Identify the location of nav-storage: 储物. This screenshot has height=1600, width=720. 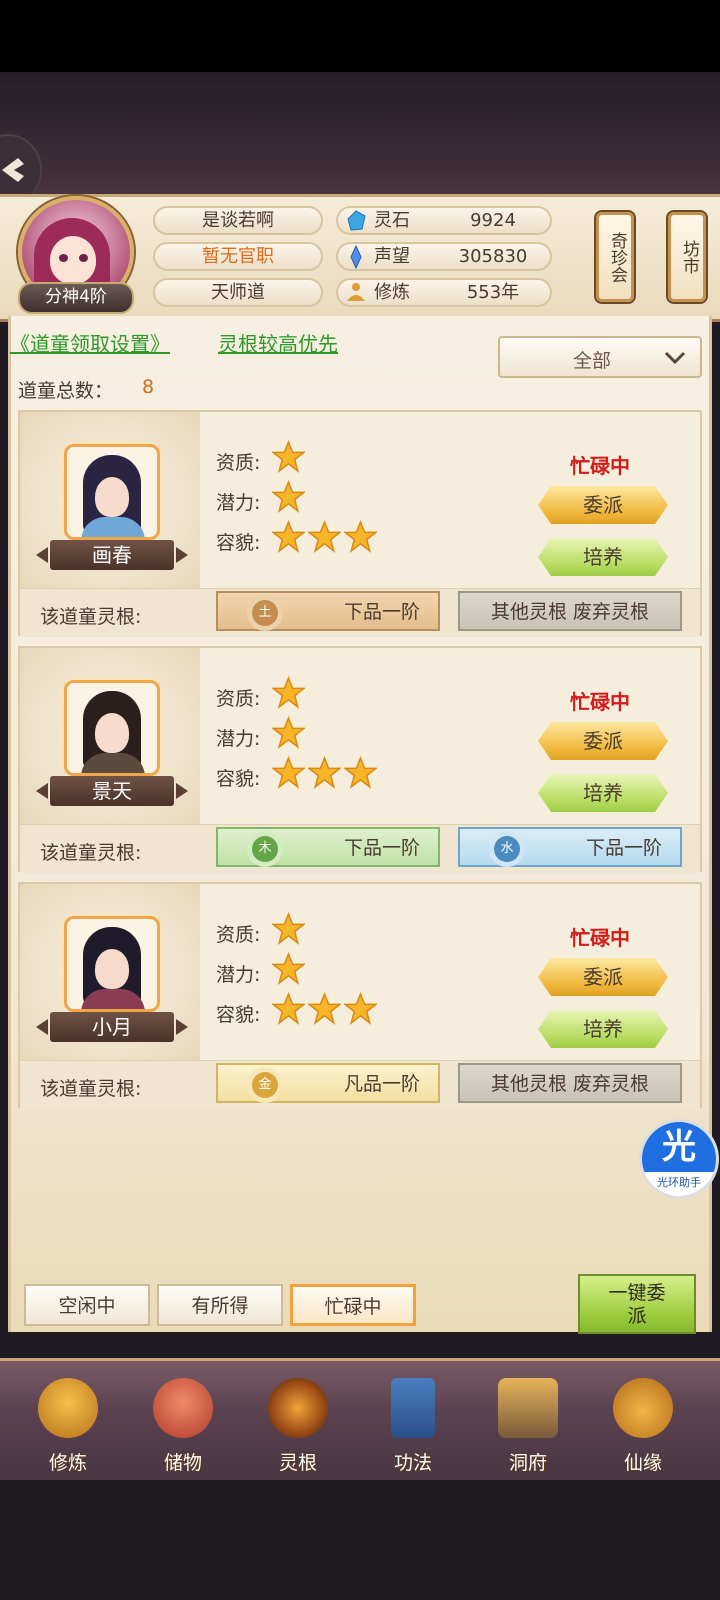
(183, 1419).